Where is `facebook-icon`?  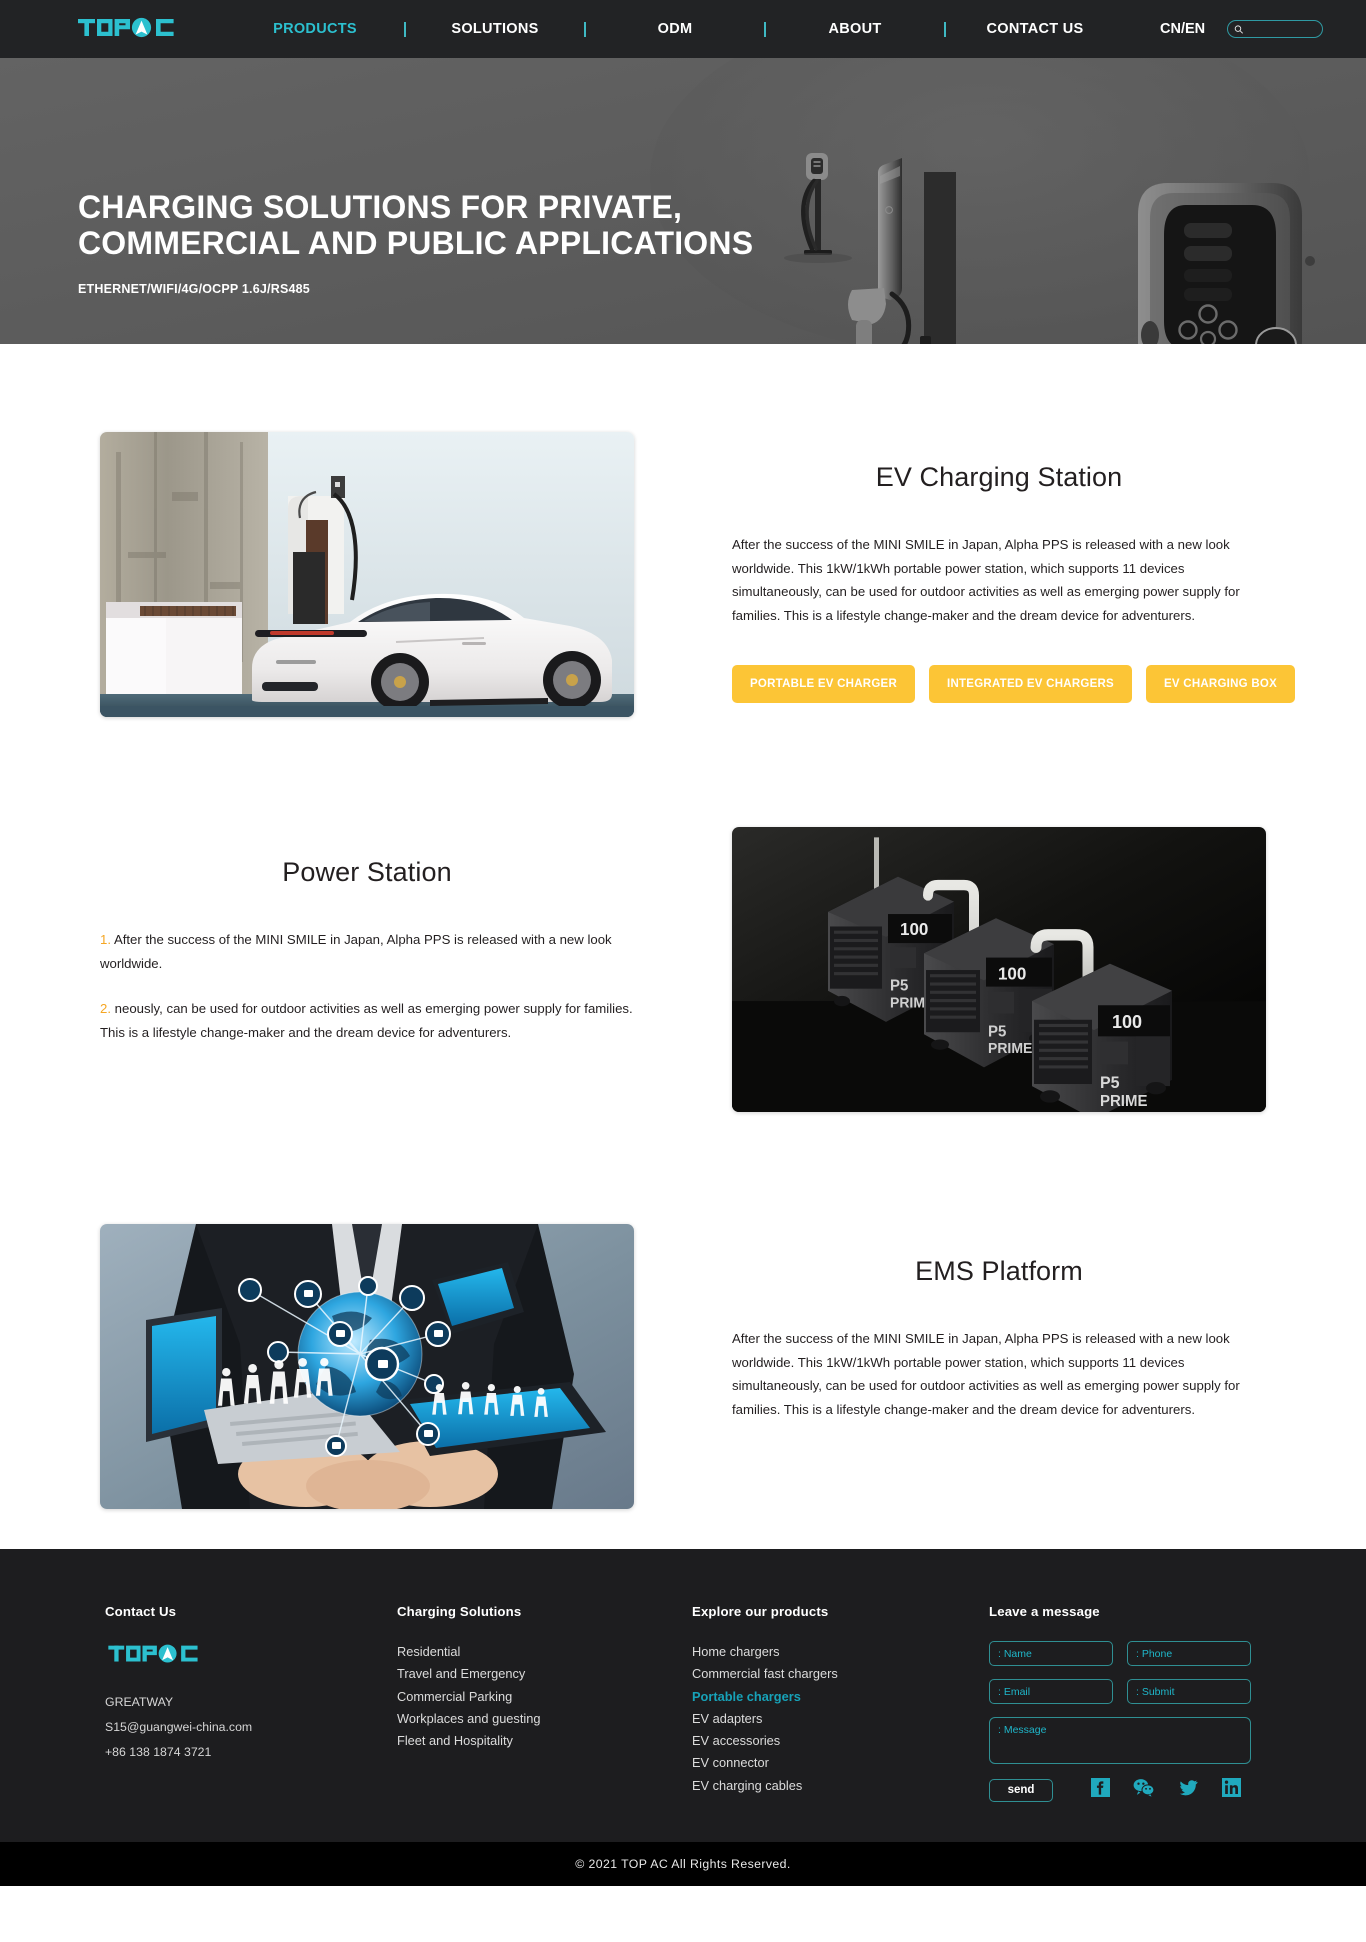
facebook-icon is located at coordinates (1100, 1787).